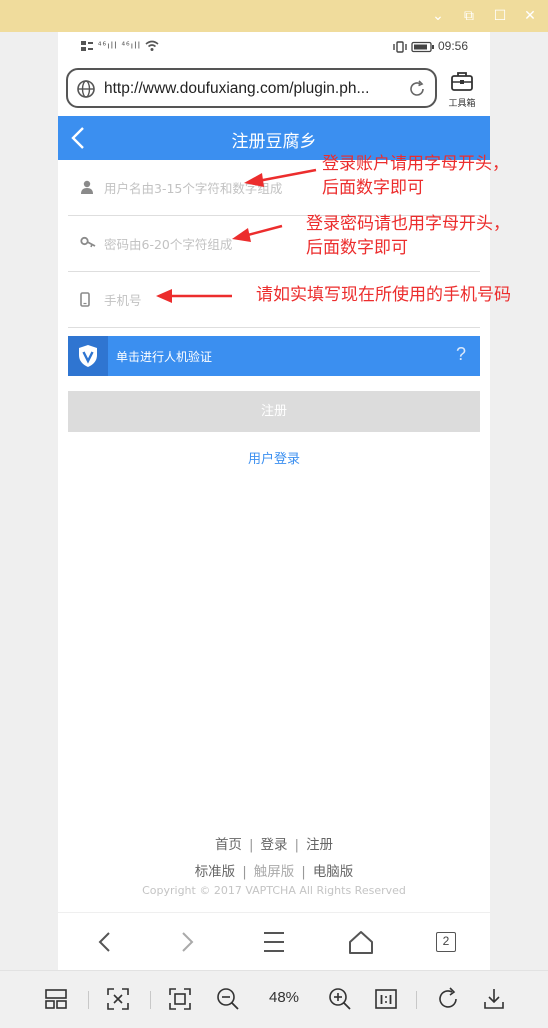 This screenshot has width=548, height=1028. What do you see at coordinates (340, 999) in the screenshot?
I see `zoom-in-icon` at bounding box center [340, 999].